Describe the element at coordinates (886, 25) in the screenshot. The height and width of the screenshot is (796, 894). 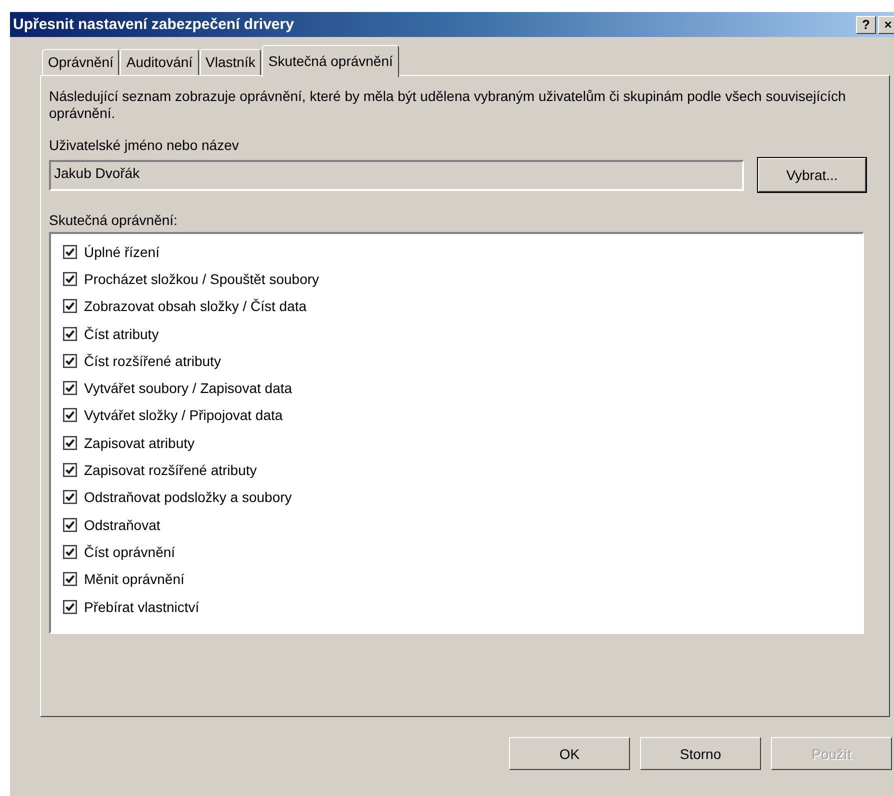
I see `close-button: ×` at that location.